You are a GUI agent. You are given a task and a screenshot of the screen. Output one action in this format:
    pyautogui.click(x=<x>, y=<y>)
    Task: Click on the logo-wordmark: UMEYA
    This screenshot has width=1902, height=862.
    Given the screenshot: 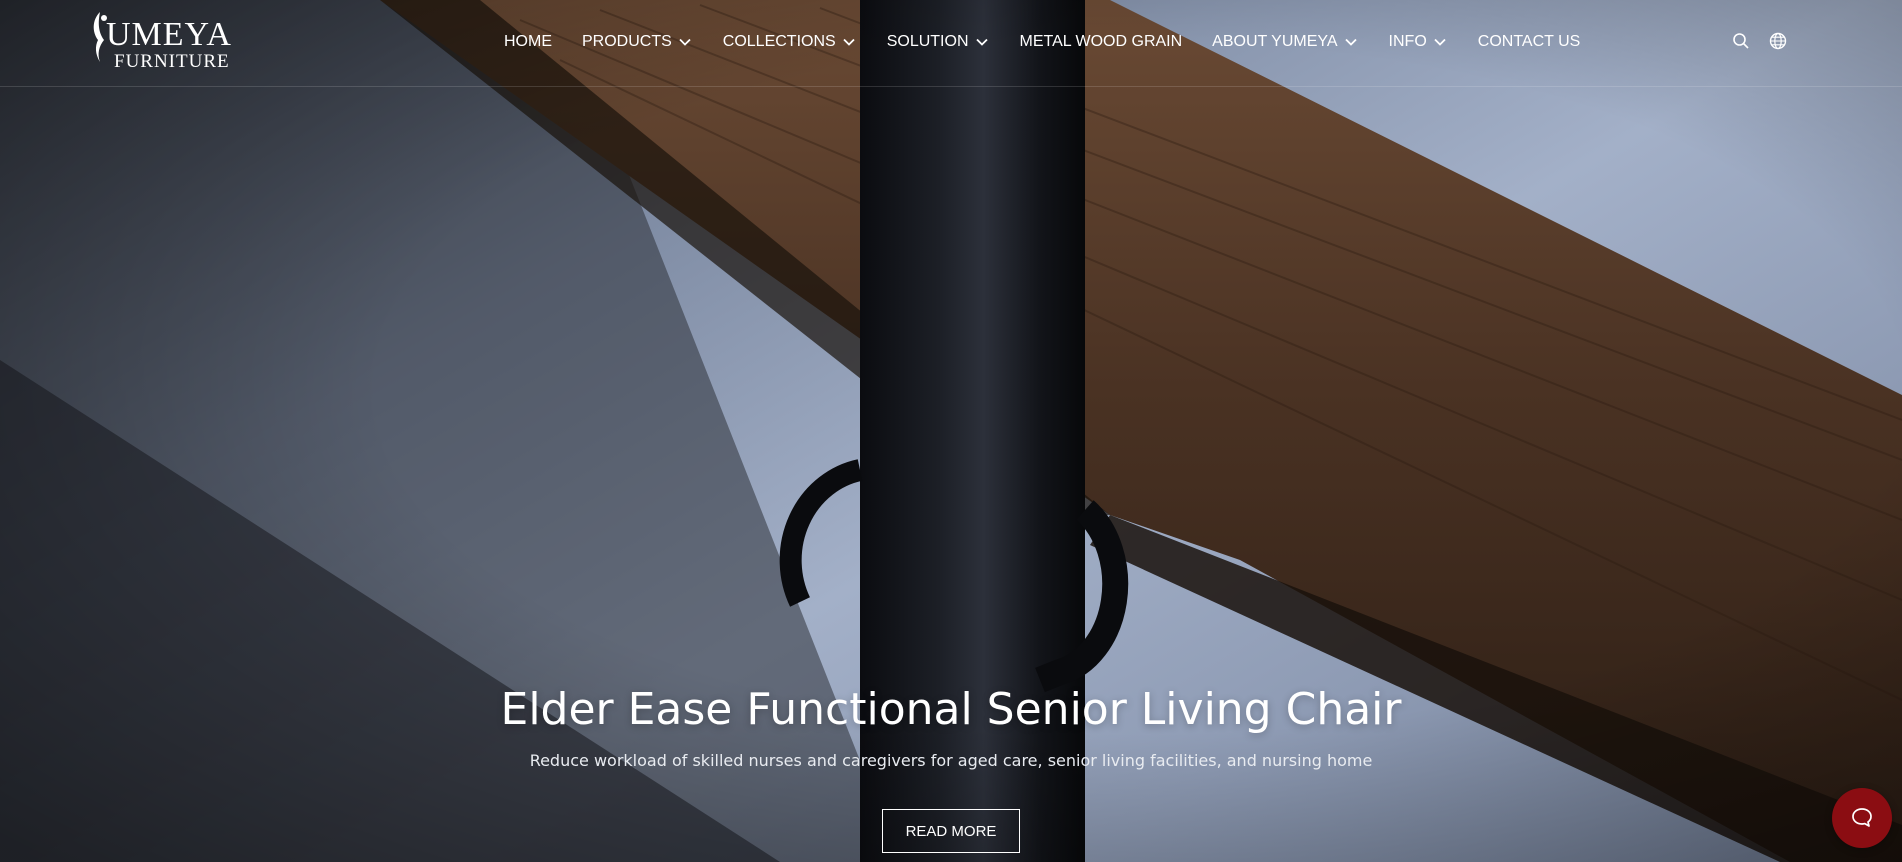 What is the action you would take?
    pyautogui.click(x=169, y=34)
    